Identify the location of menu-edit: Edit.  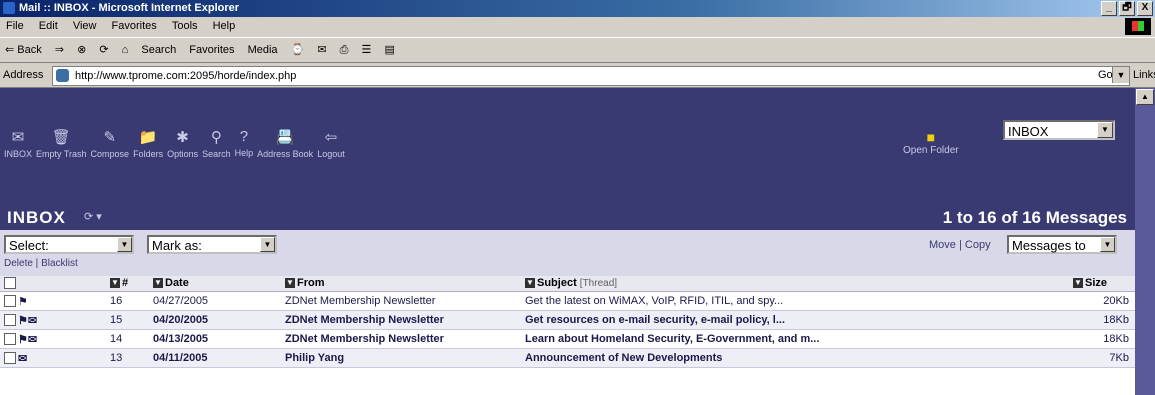
(48, 26).